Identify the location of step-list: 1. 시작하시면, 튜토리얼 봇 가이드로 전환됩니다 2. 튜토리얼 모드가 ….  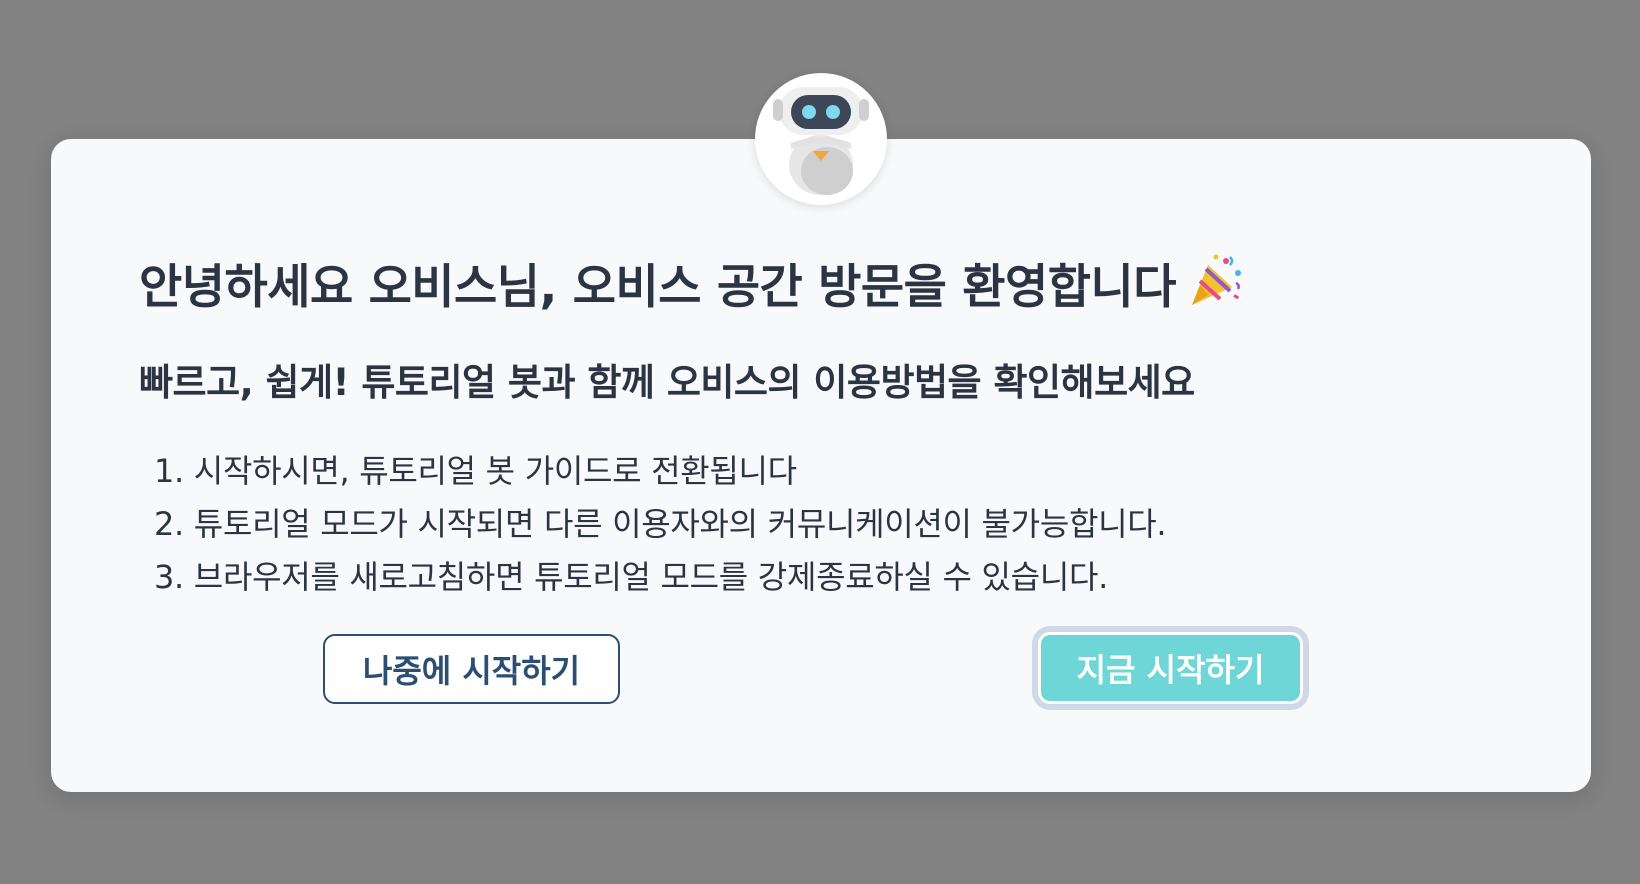
(660, 524).